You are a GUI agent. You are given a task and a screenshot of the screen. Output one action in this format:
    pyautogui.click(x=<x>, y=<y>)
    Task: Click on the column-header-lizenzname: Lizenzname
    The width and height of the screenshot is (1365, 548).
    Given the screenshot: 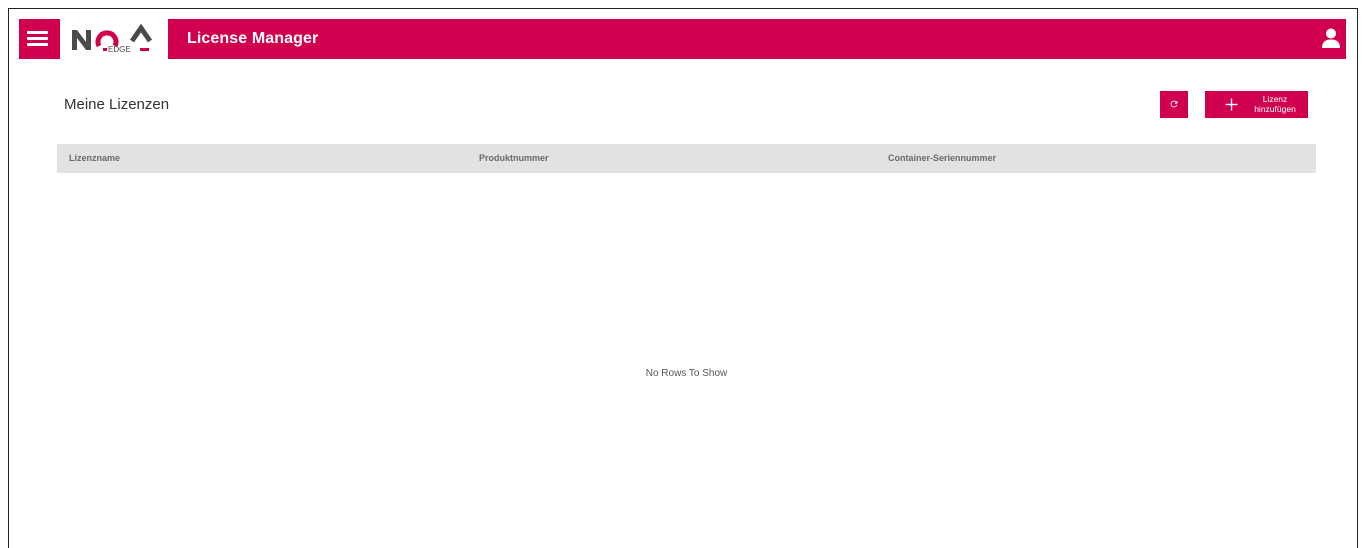 What is the action you would take?
    pyautogui.click(x=262, y=158)
    